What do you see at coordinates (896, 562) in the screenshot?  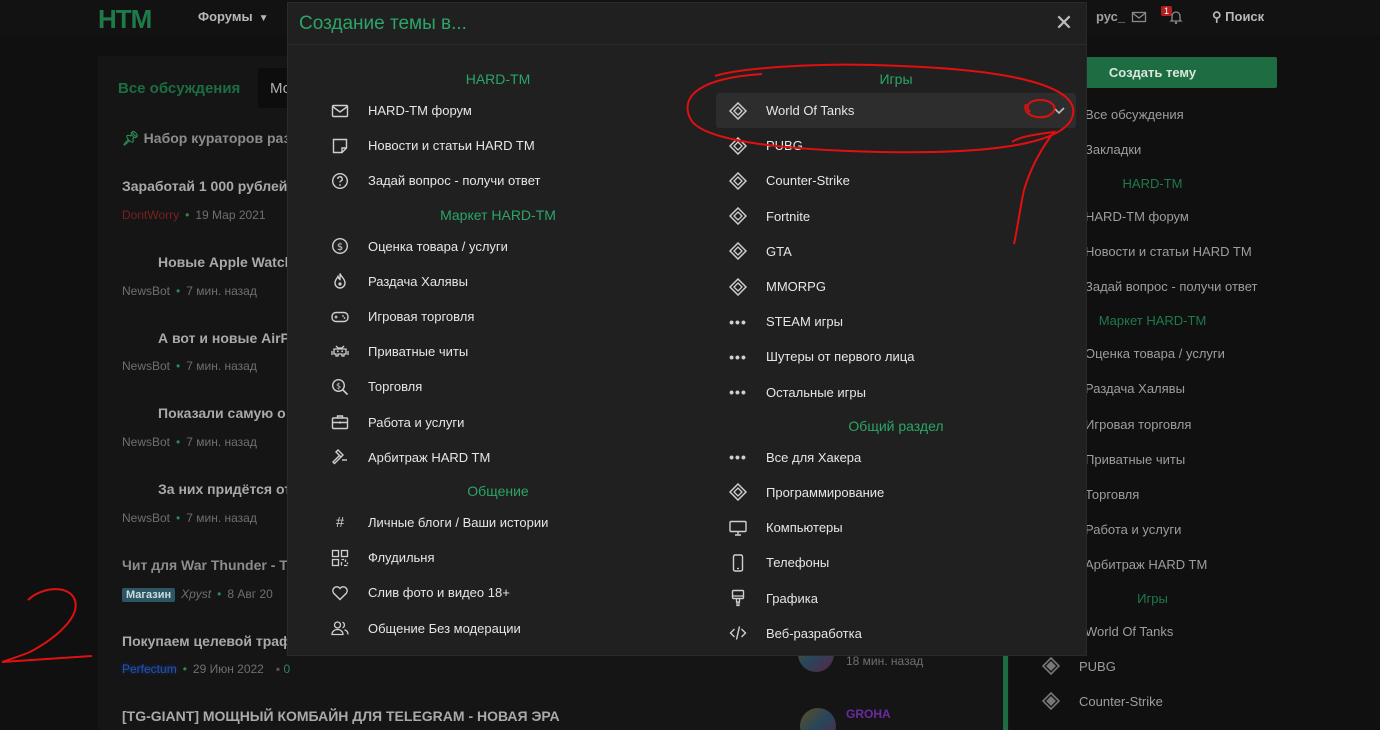 I see `forum-item-phones: Телефоны` at bounding box center [896, 562].